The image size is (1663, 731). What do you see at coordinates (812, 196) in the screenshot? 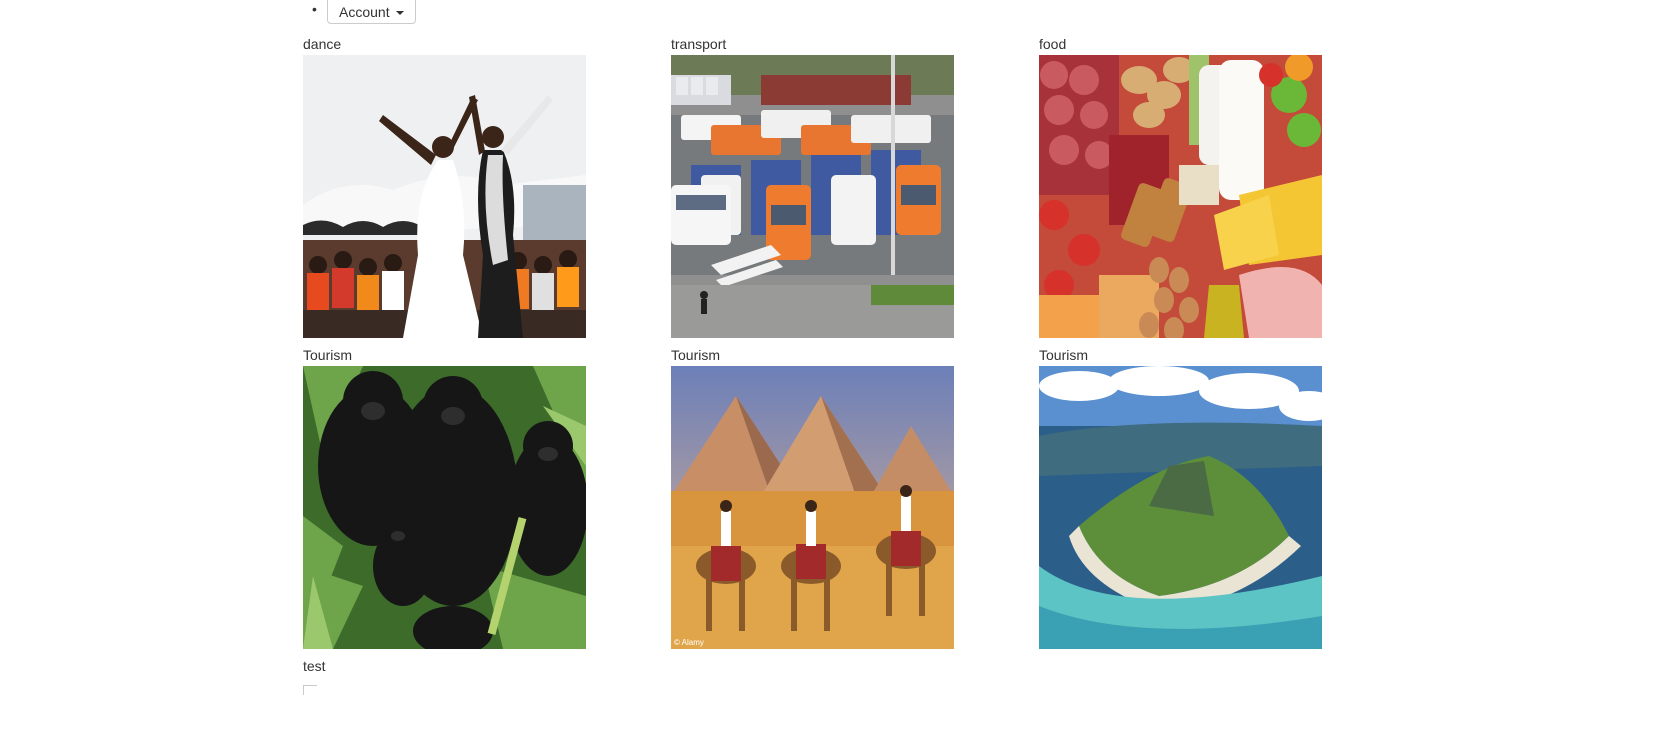
I see `bus-station-photo` at bounding box center [812, 196].